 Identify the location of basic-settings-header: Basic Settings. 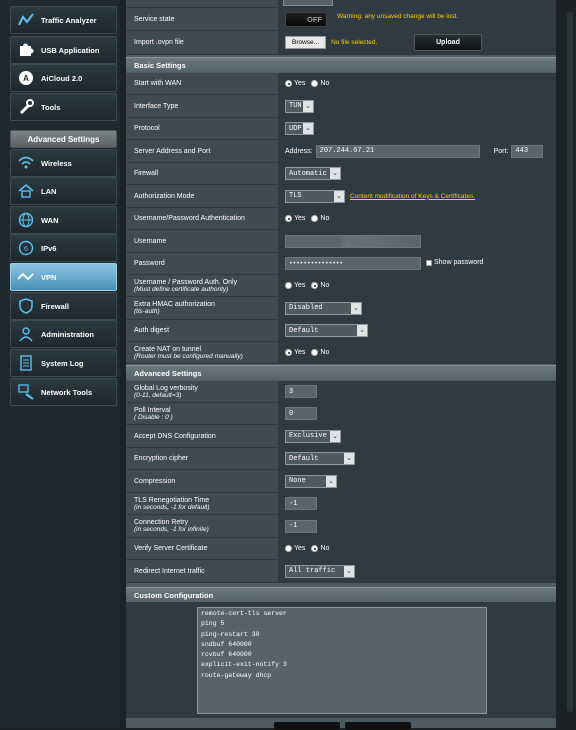
(341, 64).